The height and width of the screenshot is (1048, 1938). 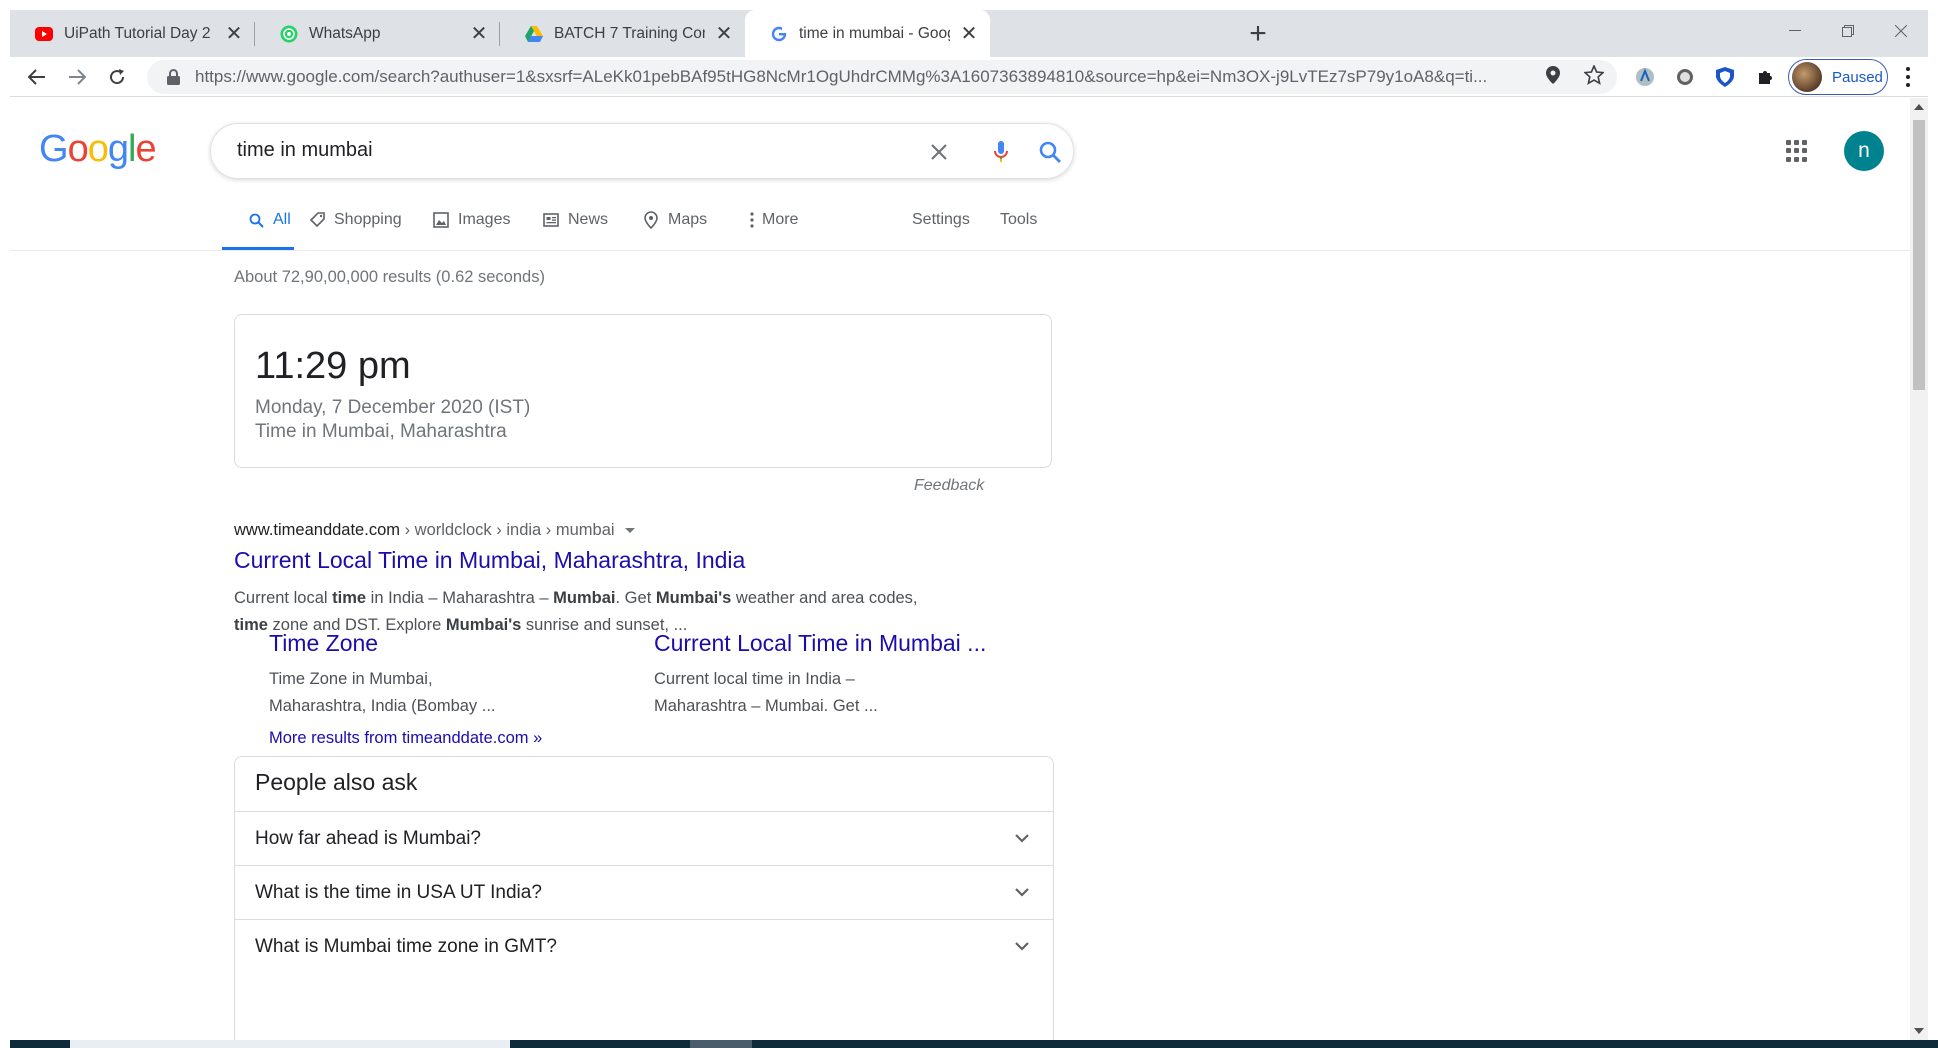 I want to click on logo-letter: l, so click(x=132, y=149).